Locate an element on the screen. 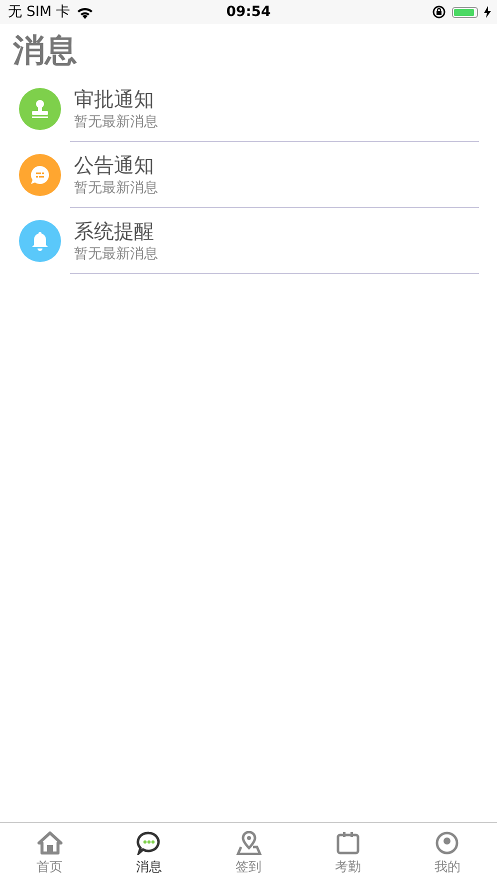  battery-icon is located at coordinates (465, 12).